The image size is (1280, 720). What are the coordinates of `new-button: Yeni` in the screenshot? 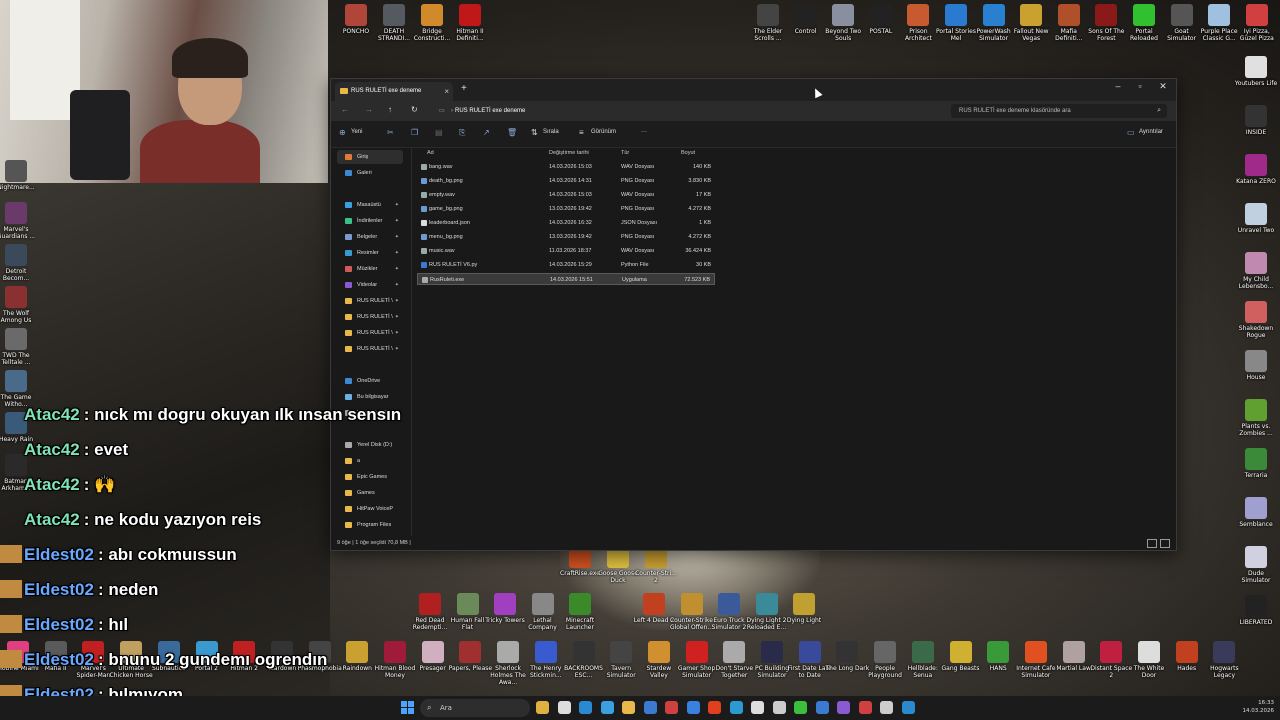 It's located at (356, 132).